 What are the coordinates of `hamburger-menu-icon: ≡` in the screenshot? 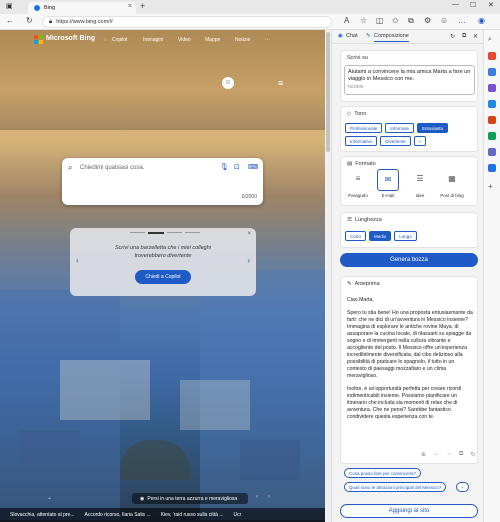 It's located at (280, 83).